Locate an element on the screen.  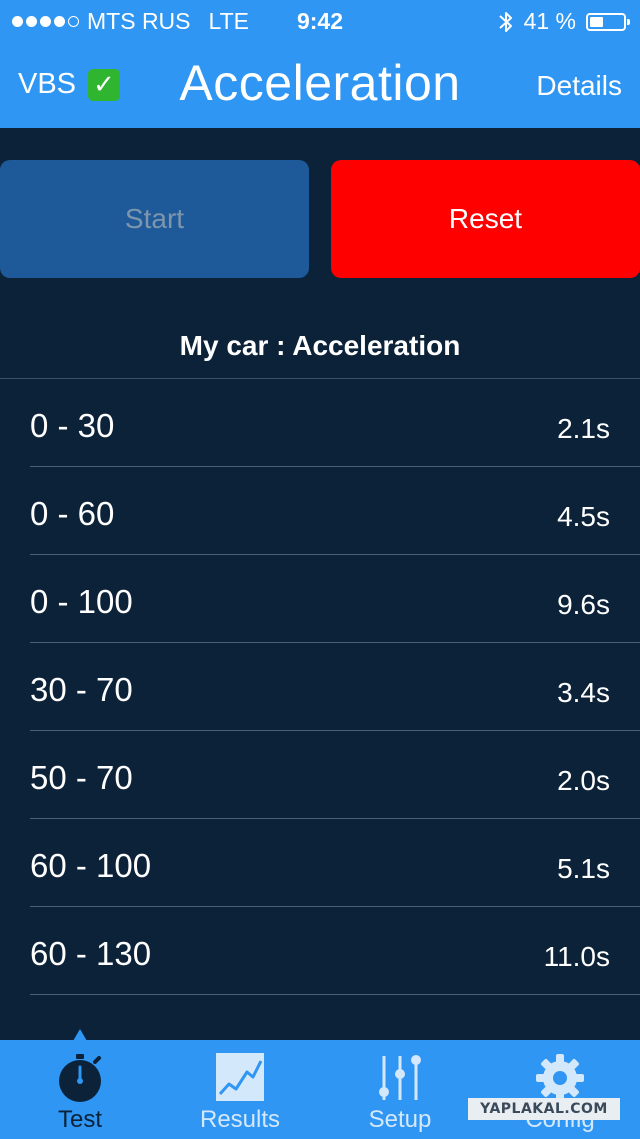
tab-setup: Setup is located at coordinates (400, 1089).